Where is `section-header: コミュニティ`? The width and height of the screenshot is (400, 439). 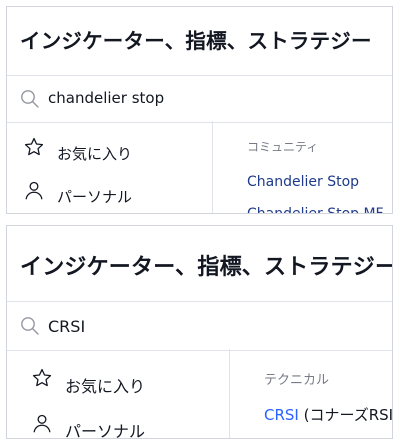
section-header: コミュニティ is located at coordinates (283, 147).